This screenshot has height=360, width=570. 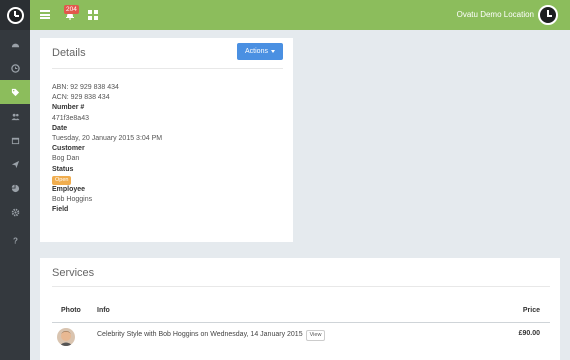 What do you see at coordinates (81, 98) in the screenshot?
I see `acn-text: ACN: 929 838 434` at bounding box center [81, 98].